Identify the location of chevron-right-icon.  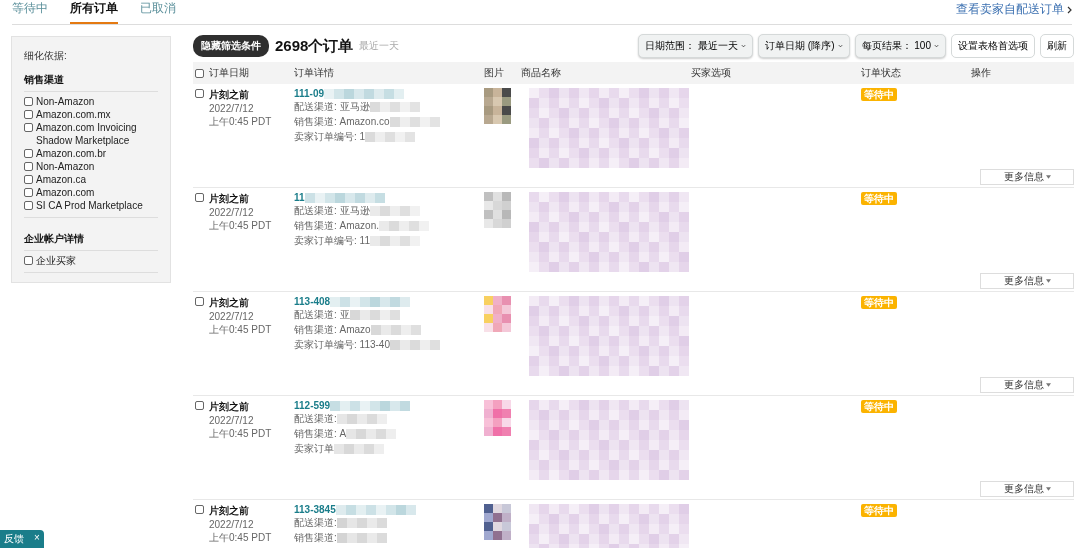
(1069, 9).